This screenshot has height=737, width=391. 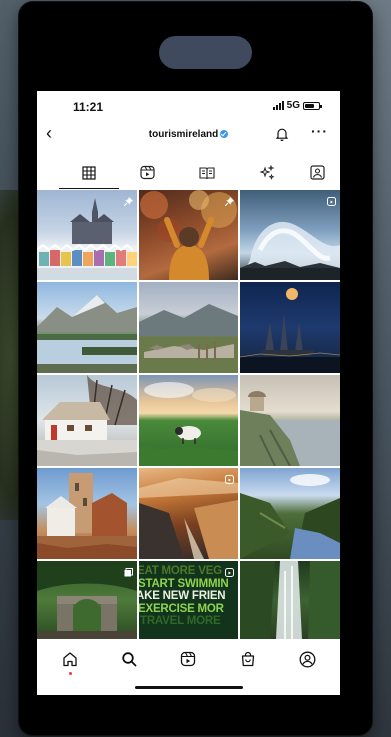 What do you see at coordinates (180, 571) in the screenshot?
I see `text-line: EAT MORE VEG` at bounding box center [180, 571].